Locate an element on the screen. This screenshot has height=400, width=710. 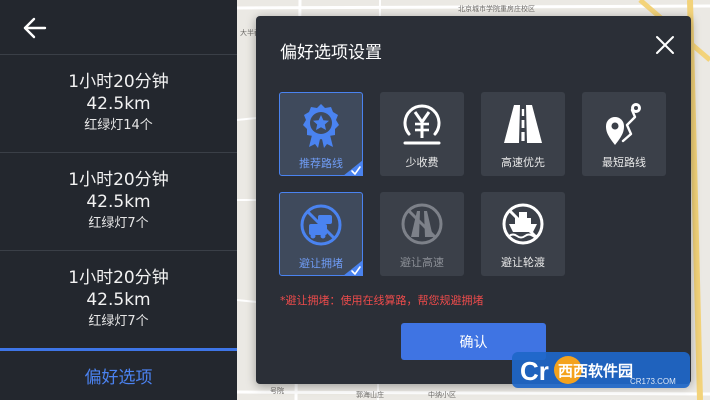
dialog-title: 偏好选项设置 is located at coordinates (331, 53).